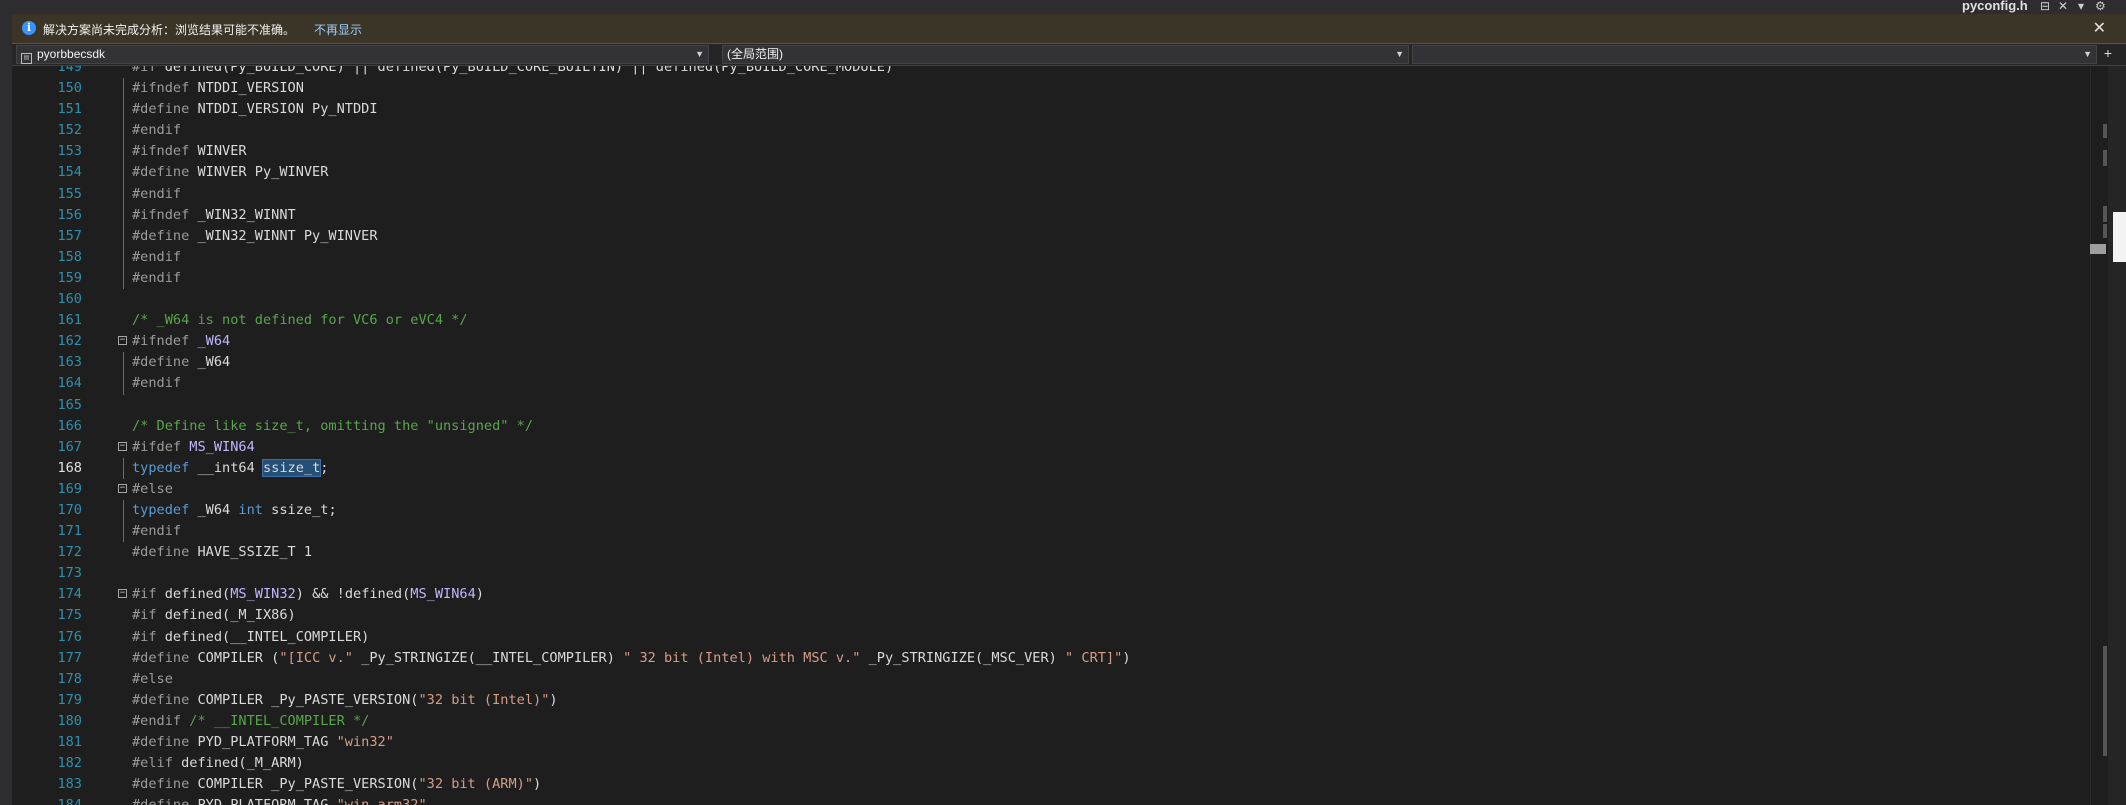 This screenshot has width=2126, height=805. Describe the element at coordinates (1051, 800) in the screenshot. I see `code-line: 184 #define PYD_PLATFORM_TAG "win_arm32"` at that location.